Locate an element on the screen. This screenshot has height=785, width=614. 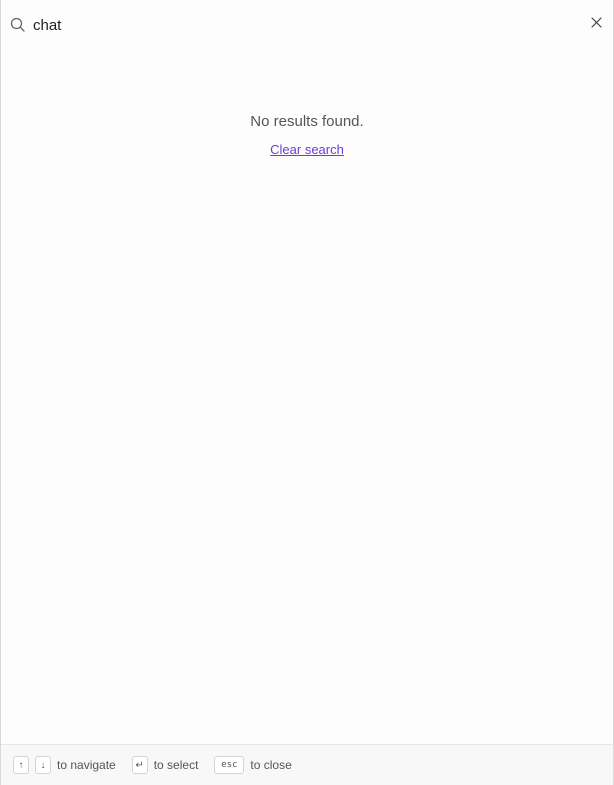
close-button is located at coordinates (596, 24).